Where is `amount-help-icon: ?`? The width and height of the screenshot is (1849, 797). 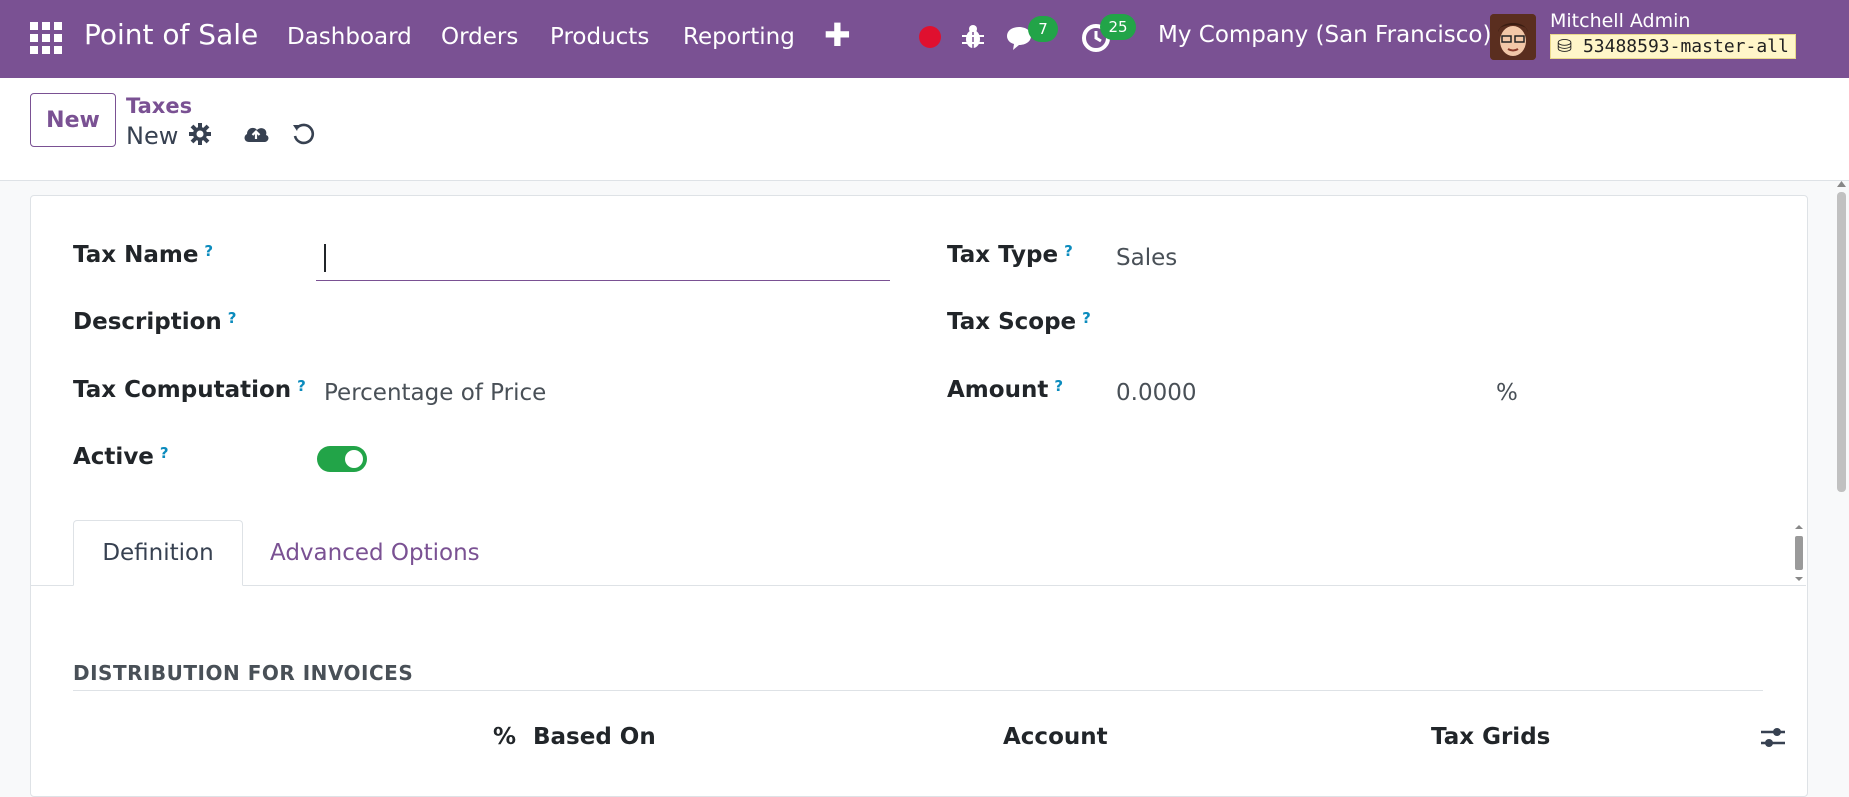 amount-help-icon: ? is located at coordinates (1058, 386).